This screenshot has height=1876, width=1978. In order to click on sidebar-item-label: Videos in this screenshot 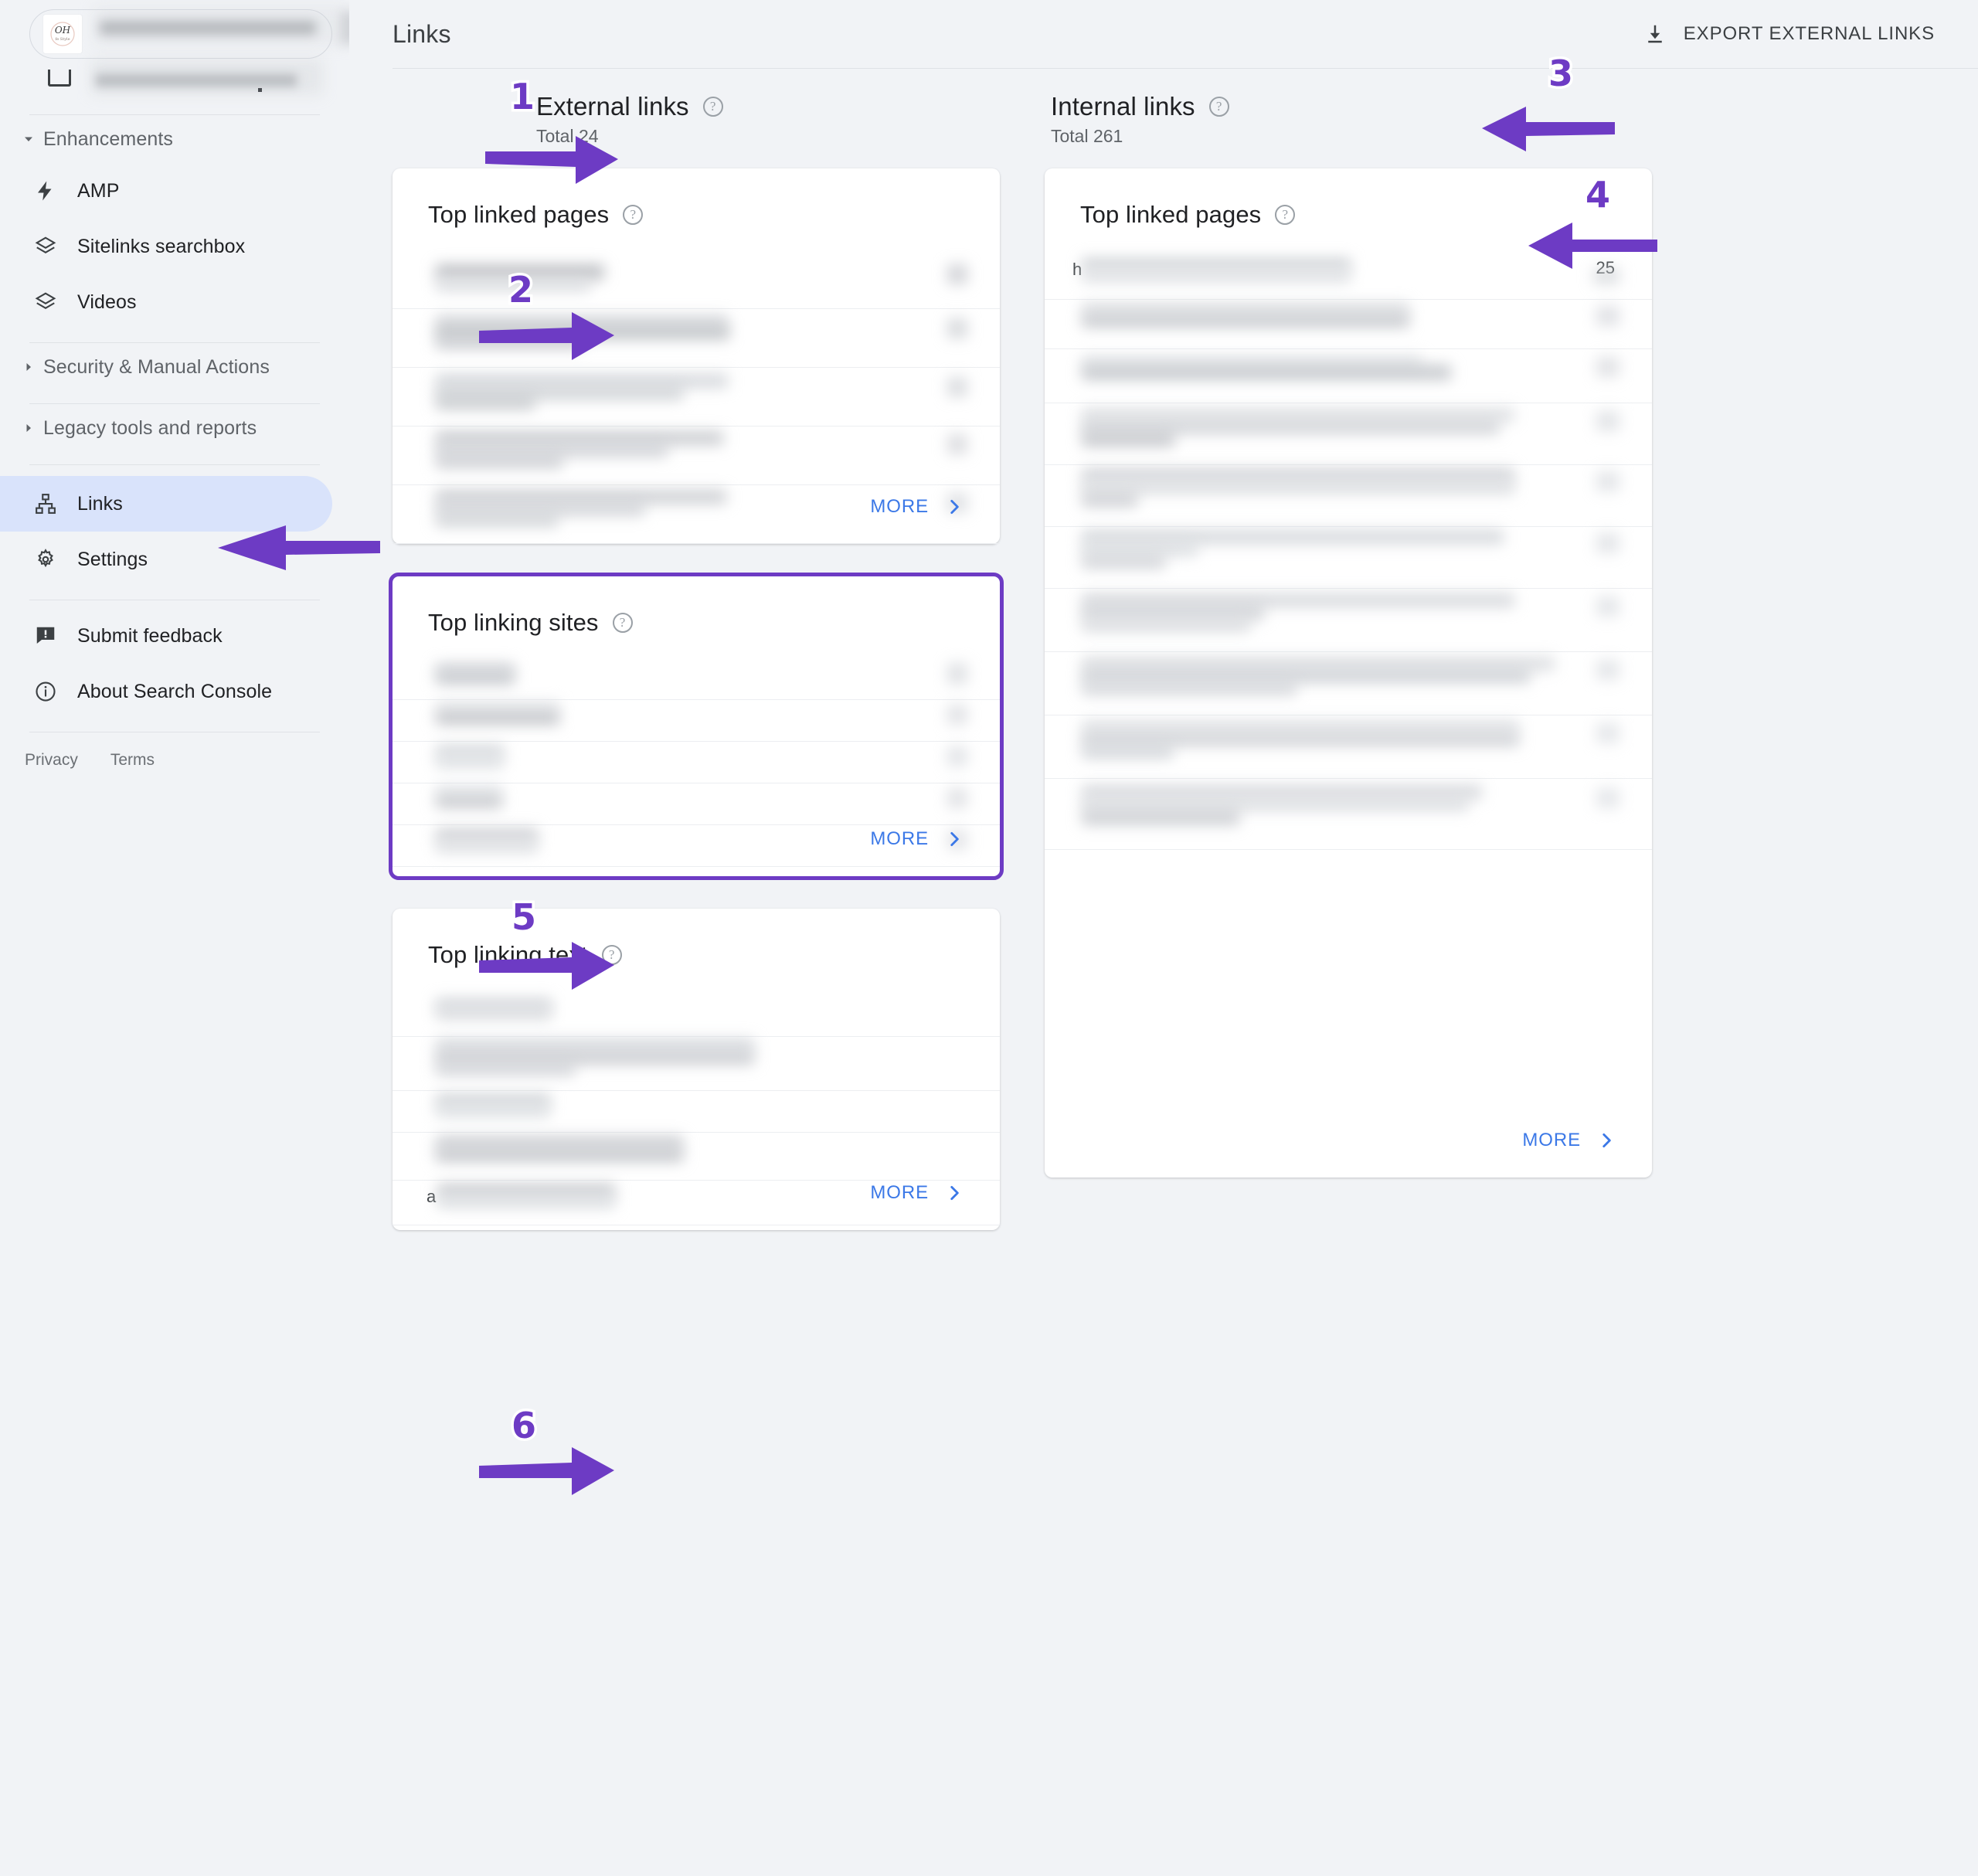, I will do `click(107, 302)`.